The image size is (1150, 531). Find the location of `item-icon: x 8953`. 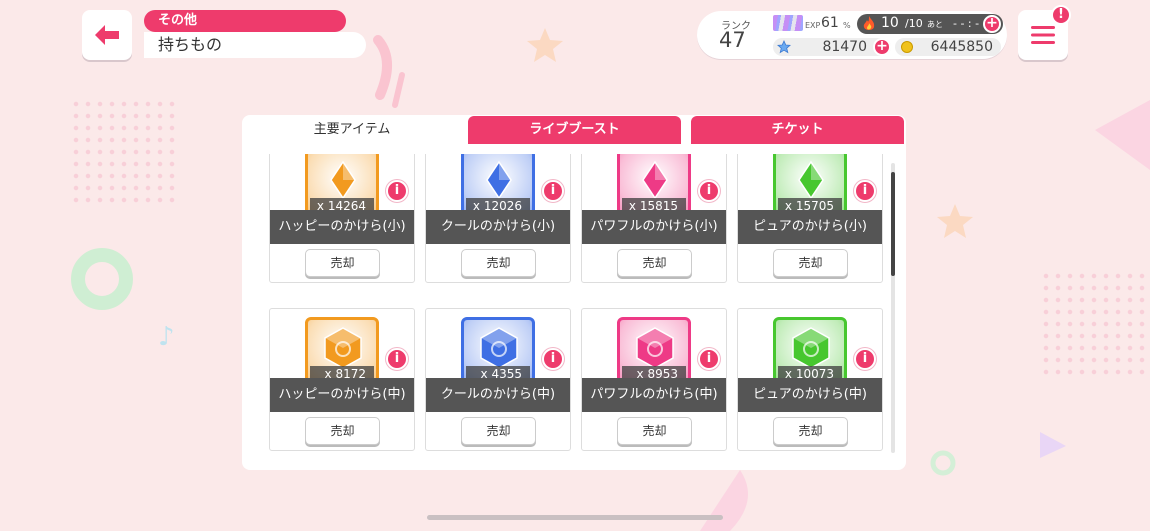

item-icon: x 8953 is located at coordinates (654, 352).